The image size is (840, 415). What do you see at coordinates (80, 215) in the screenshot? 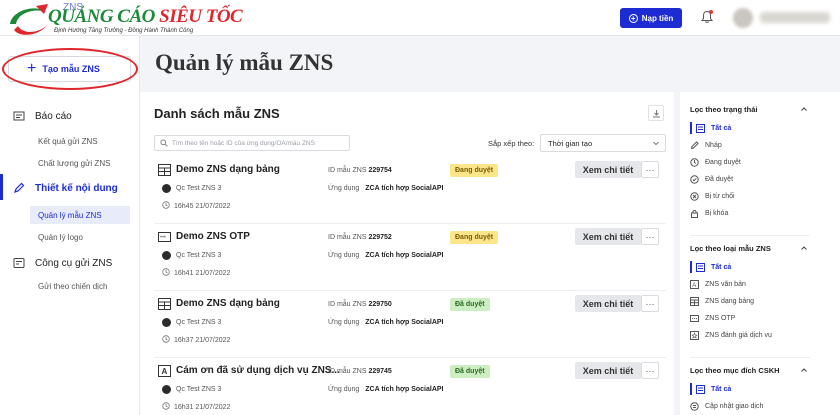
I see `sidebar-item-manage-templates: Quản lý mẫu ZNS` at bounding box center [80, 215].